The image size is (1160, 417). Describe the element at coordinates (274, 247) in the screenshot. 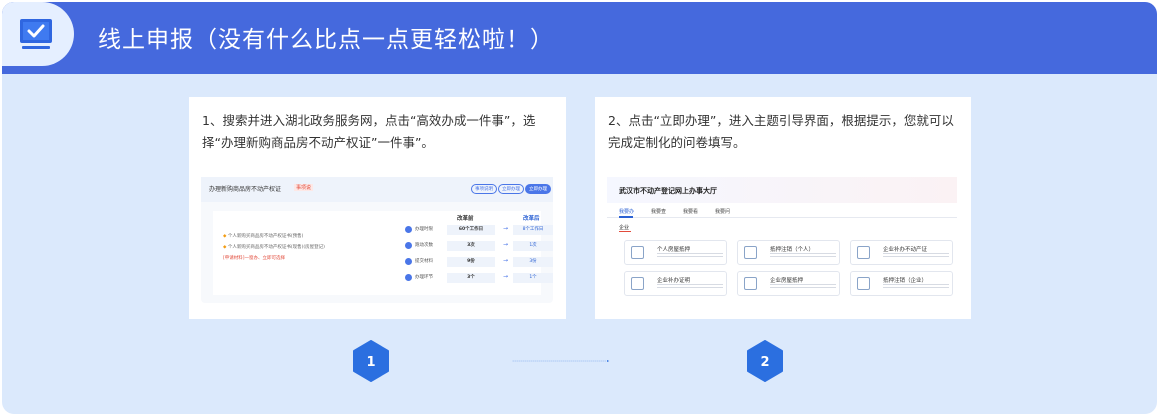

I see `note-item: ◆ 个人新购买商品房不动产权证书(现售)(房屋登记)` at that location.